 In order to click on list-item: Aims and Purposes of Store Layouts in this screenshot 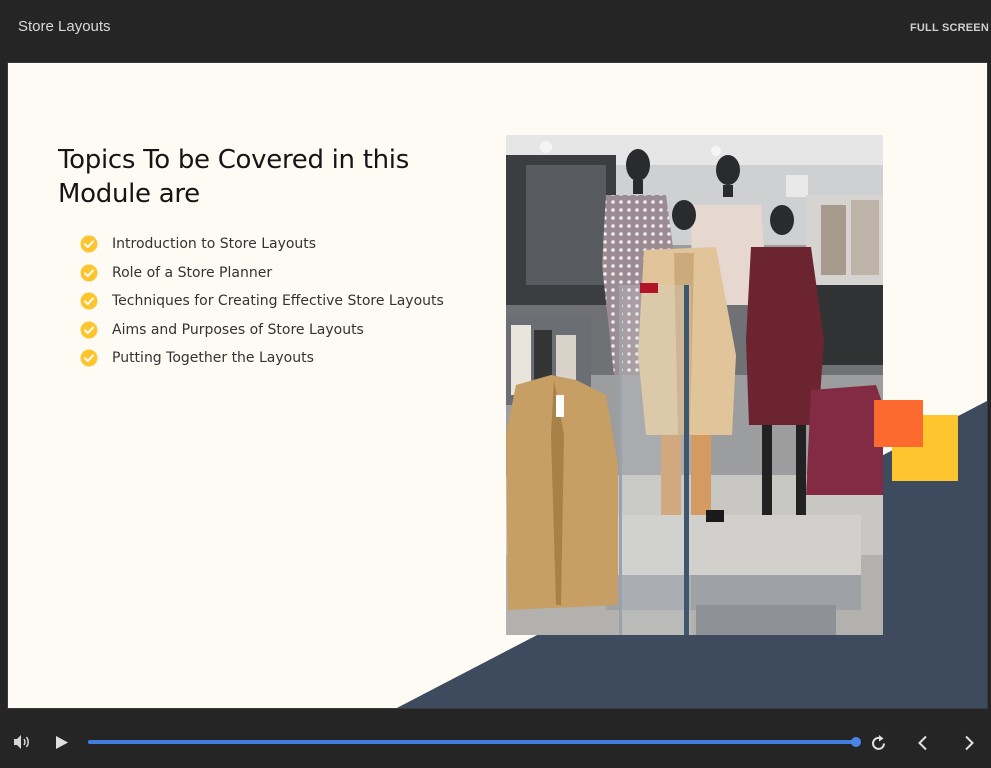, I will do `click(262, 330)`.